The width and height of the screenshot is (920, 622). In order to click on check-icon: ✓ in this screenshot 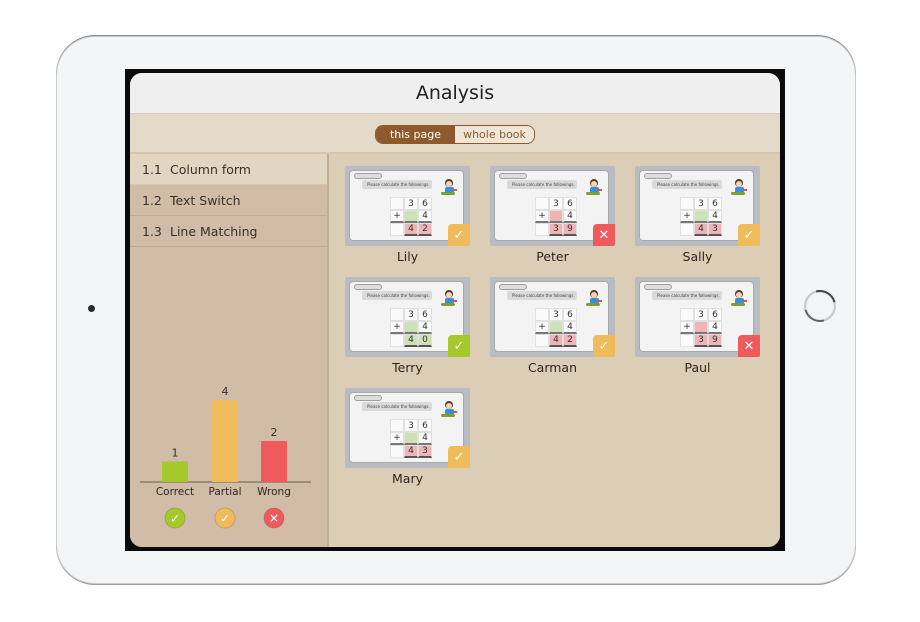, I will do `click(175, 518)`.